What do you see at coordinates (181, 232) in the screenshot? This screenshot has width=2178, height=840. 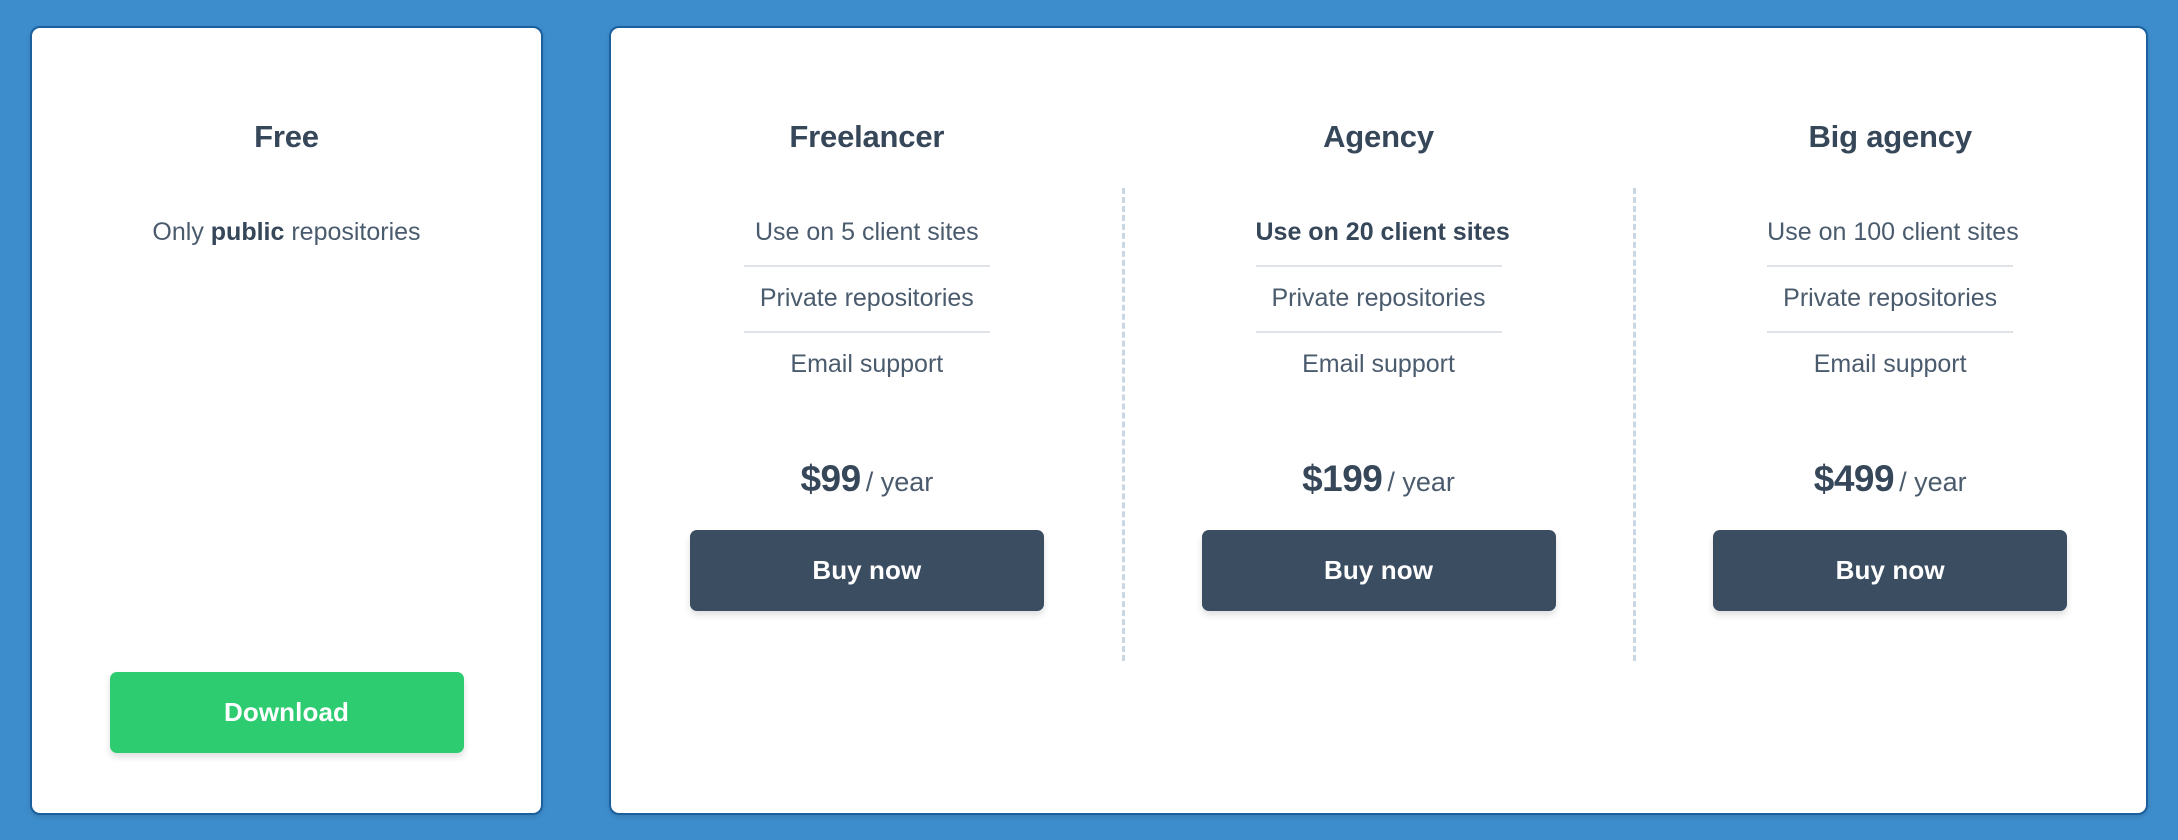 I see `free-note-prefix: Only` at bounding box center [181, 232].